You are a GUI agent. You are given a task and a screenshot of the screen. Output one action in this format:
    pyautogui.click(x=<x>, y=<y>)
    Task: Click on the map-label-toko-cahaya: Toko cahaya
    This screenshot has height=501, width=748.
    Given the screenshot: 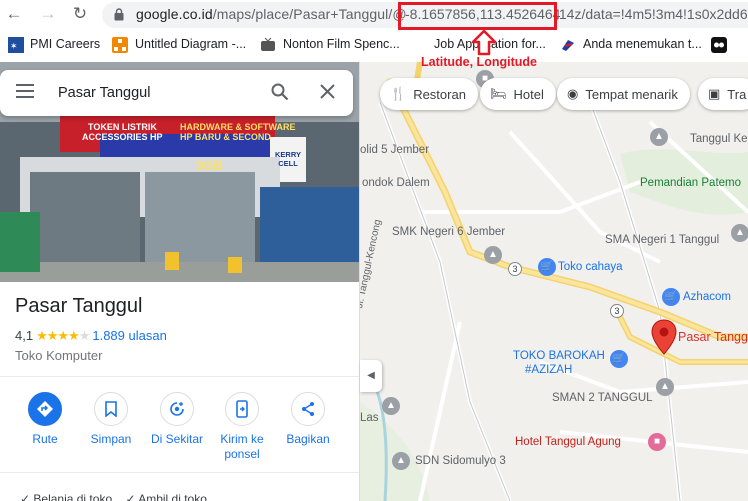 What is the action you would take?
    pyautogui.click(x=590, y=267)
    